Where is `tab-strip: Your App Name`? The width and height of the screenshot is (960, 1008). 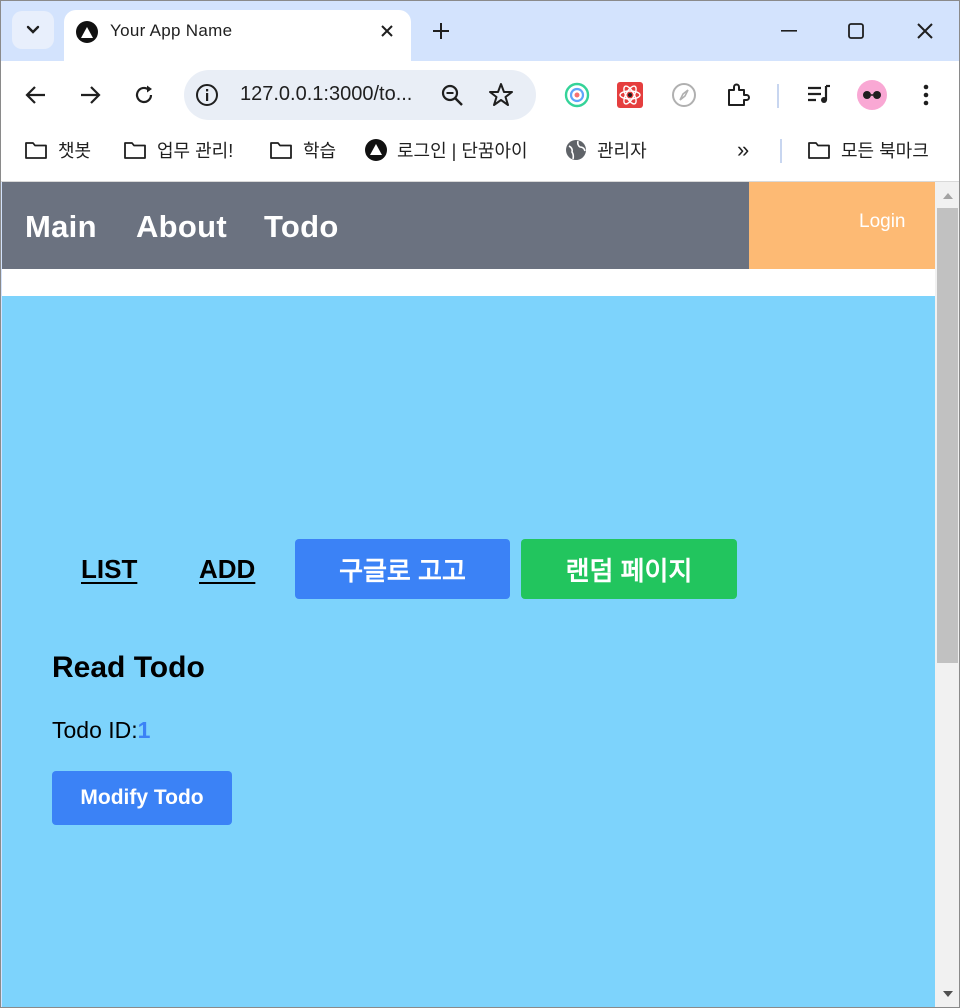
tab-strip: Your App Name is located at coordinates (480, 31).